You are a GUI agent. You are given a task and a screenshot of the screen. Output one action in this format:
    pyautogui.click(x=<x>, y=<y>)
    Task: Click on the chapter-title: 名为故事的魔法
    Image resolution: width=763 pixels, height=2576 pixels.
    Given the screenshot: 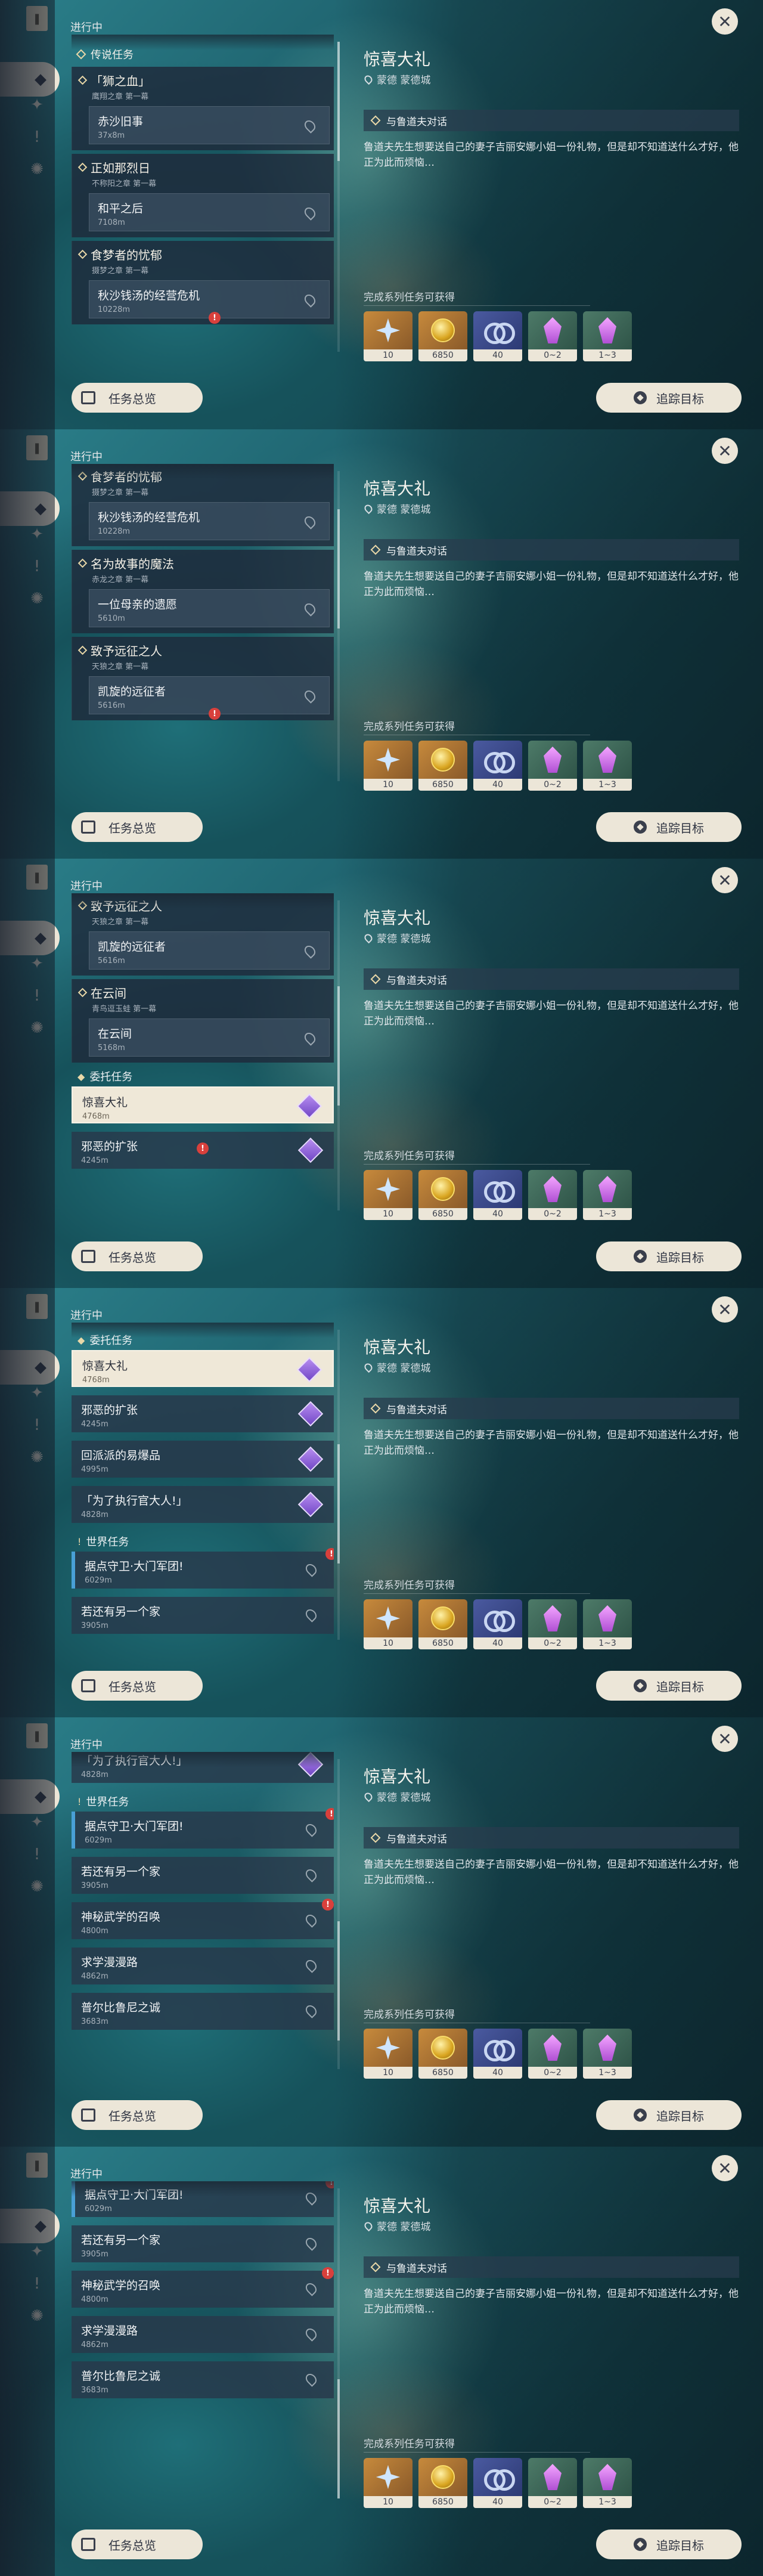 What is the action you would take?
    pyautogui.click(x=202, y=563)
    